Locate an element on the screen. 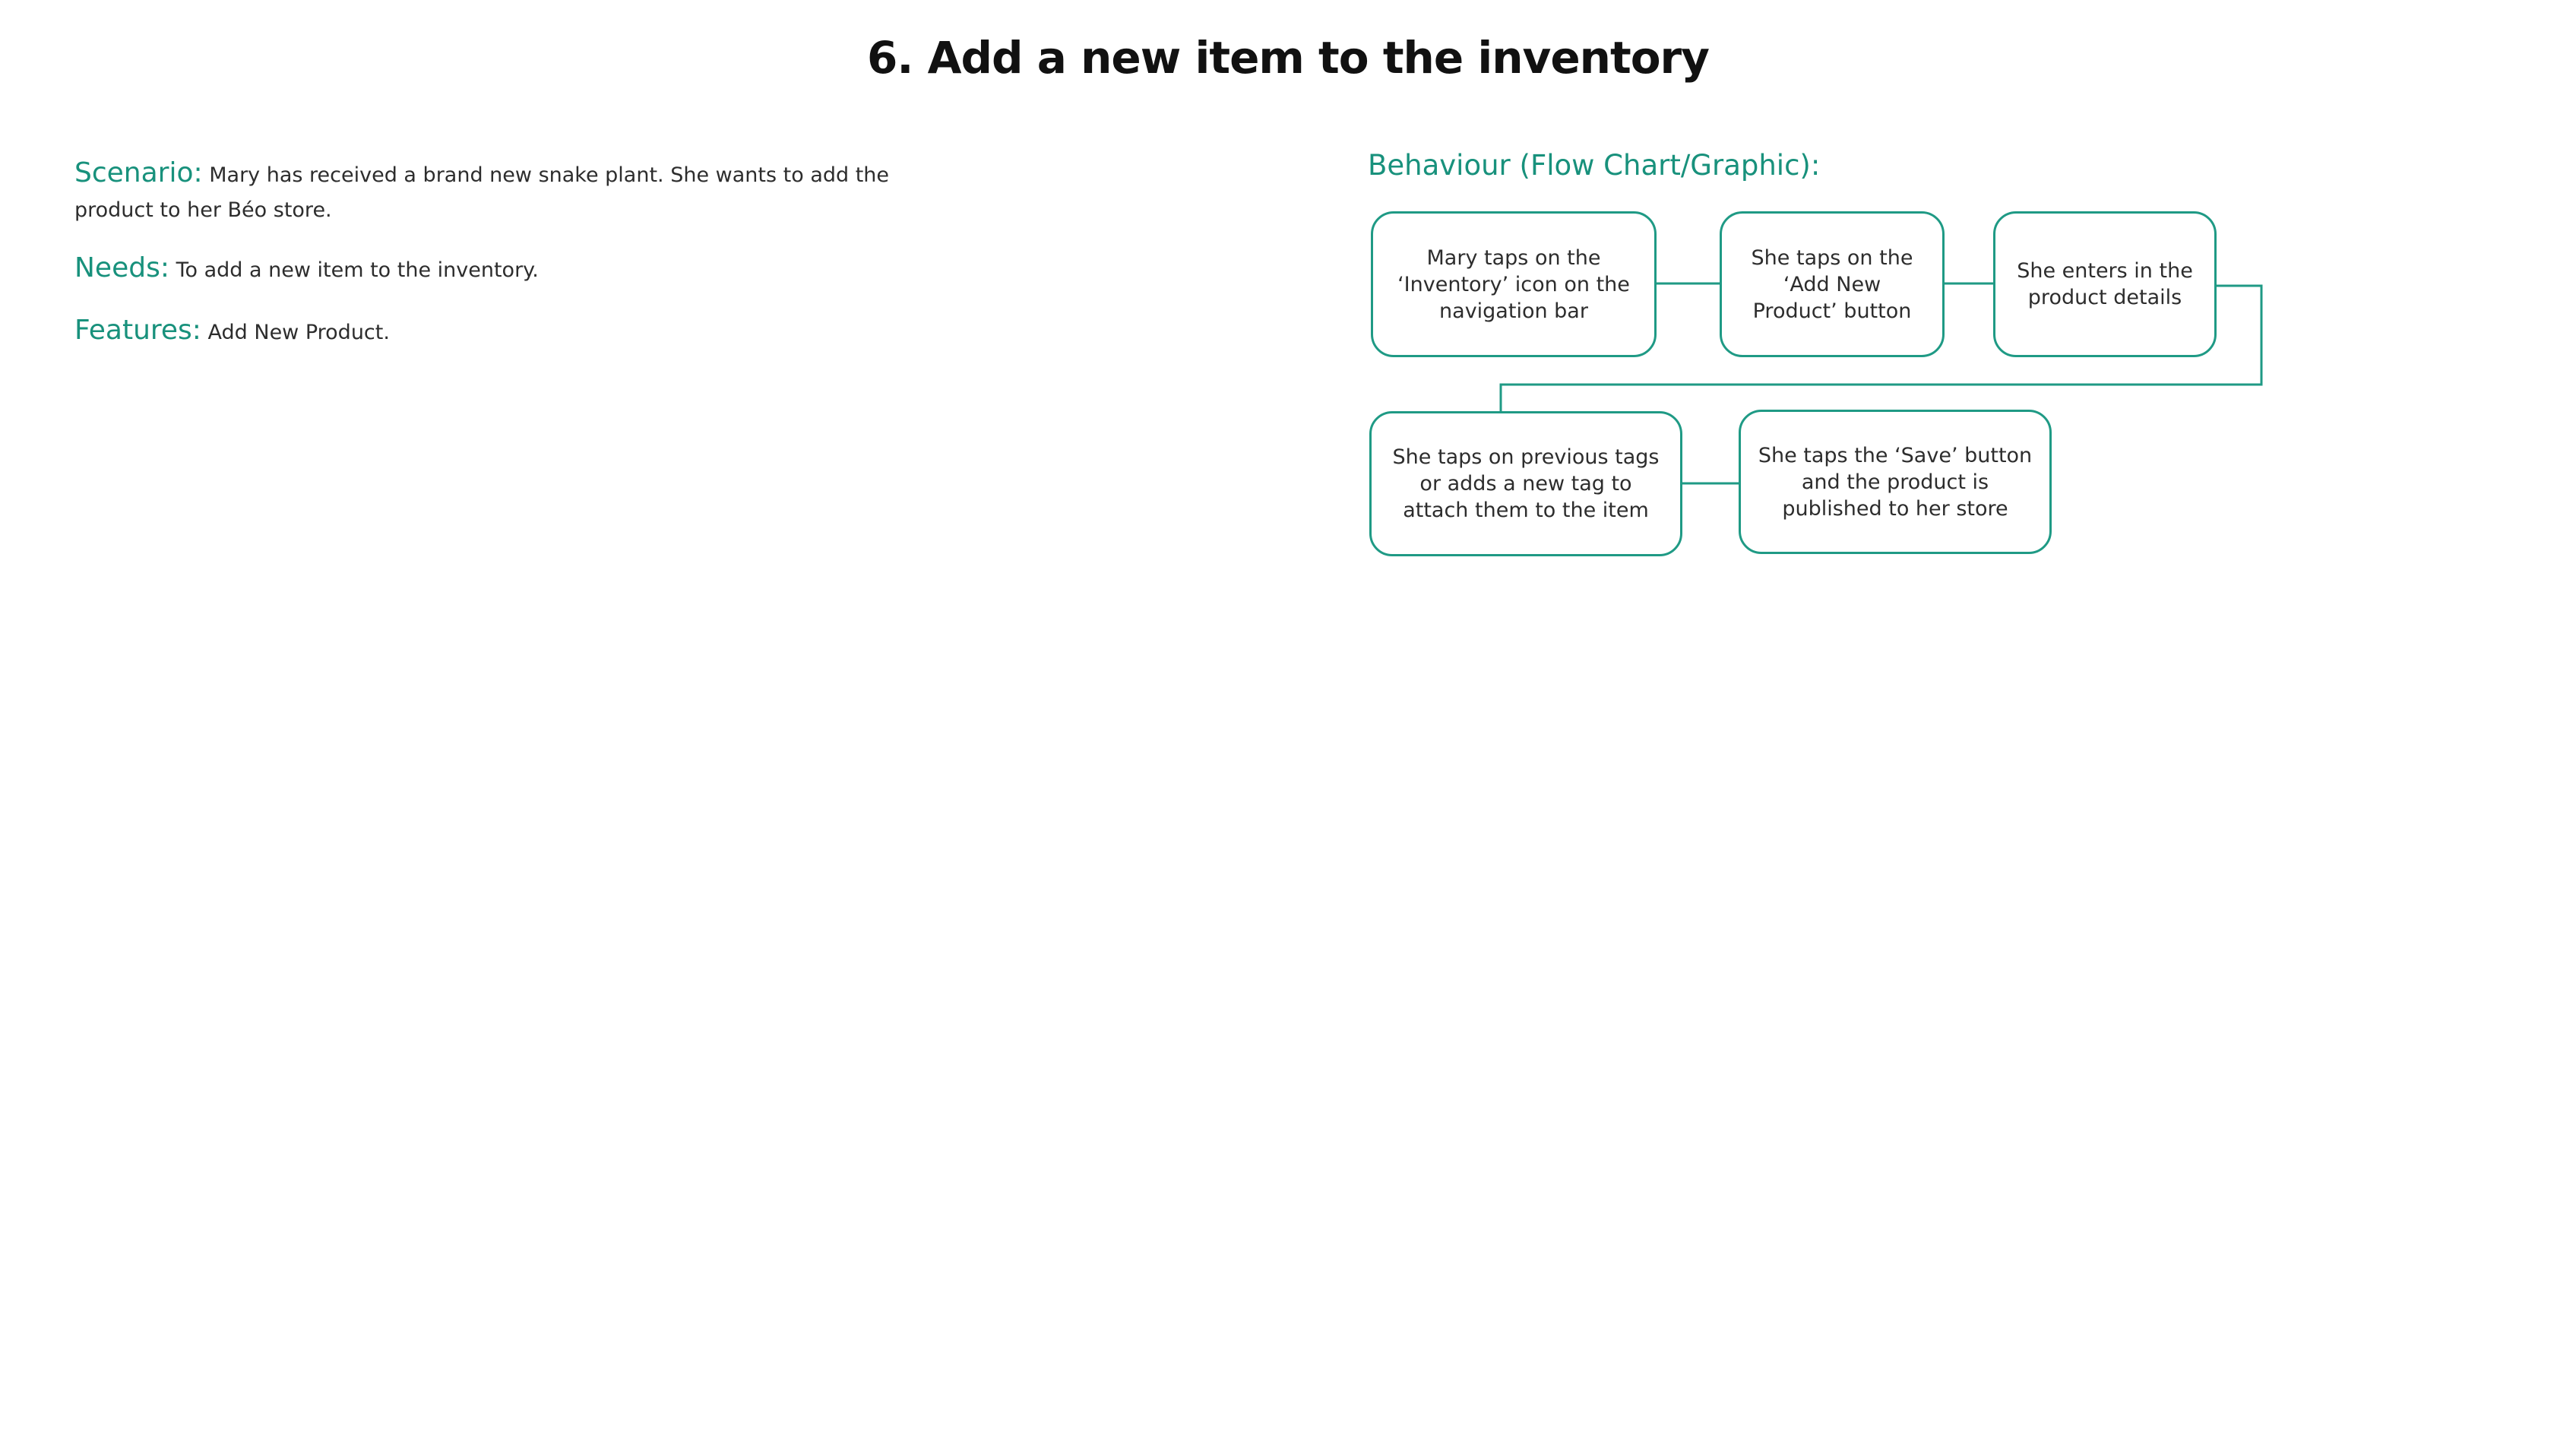 The width and height of the screenshot is (2576, 1444). flow-step-2: She taps on the ‘Add New Product’ button is located at coordinates (1832, 284).